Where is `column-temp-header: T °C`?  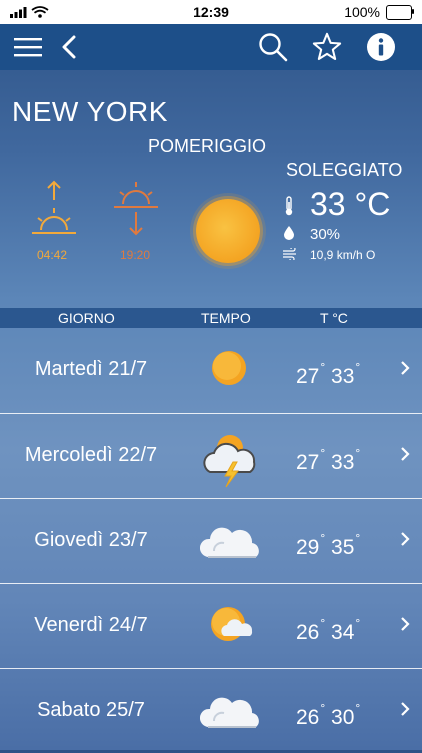 column-temp-header: T °C is located at coordinates (334, 318).